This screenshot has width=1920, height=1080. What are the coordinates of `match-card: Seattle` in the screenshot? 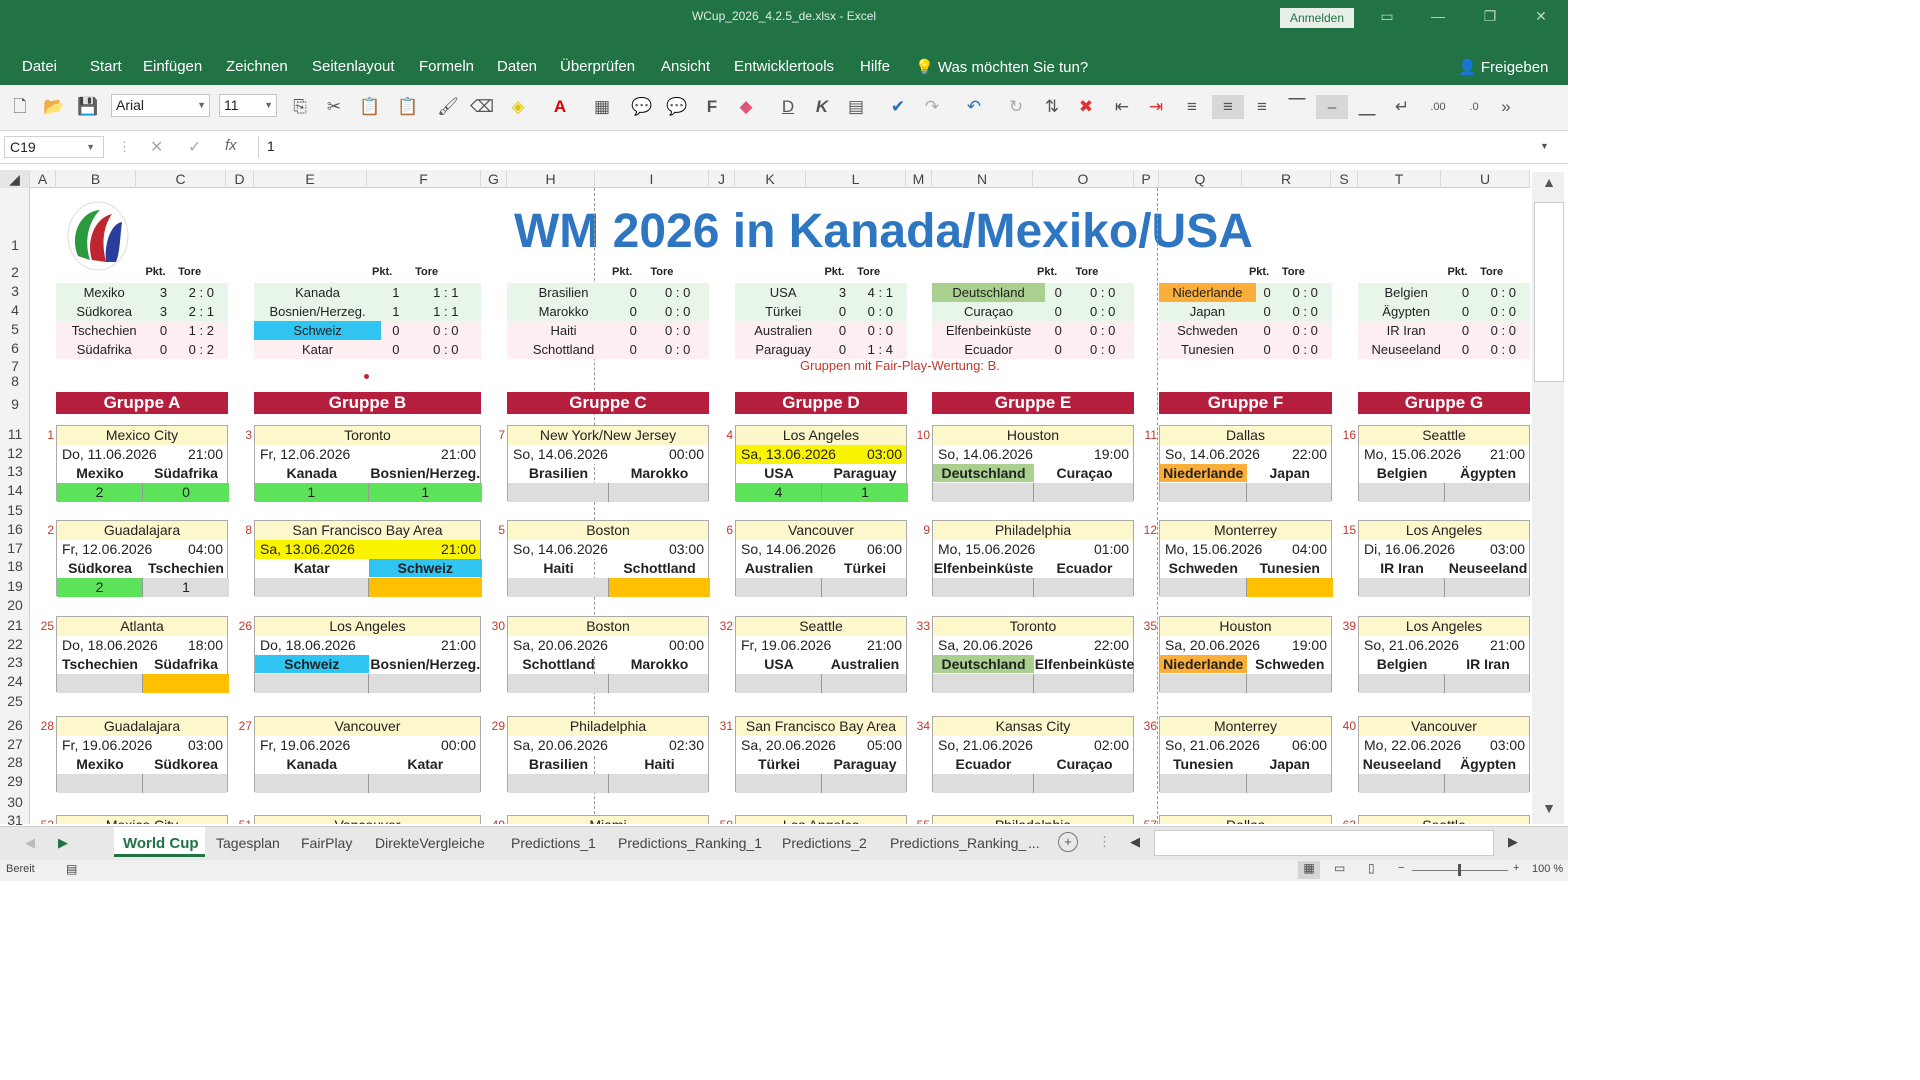 It's located at (1444, 819).